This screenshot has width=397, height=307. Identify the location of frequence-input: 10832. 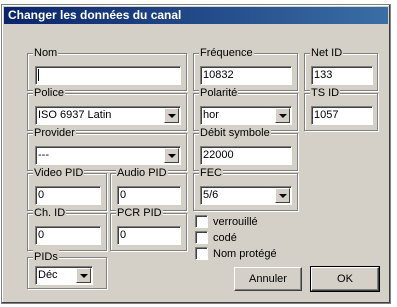
(246, 75).